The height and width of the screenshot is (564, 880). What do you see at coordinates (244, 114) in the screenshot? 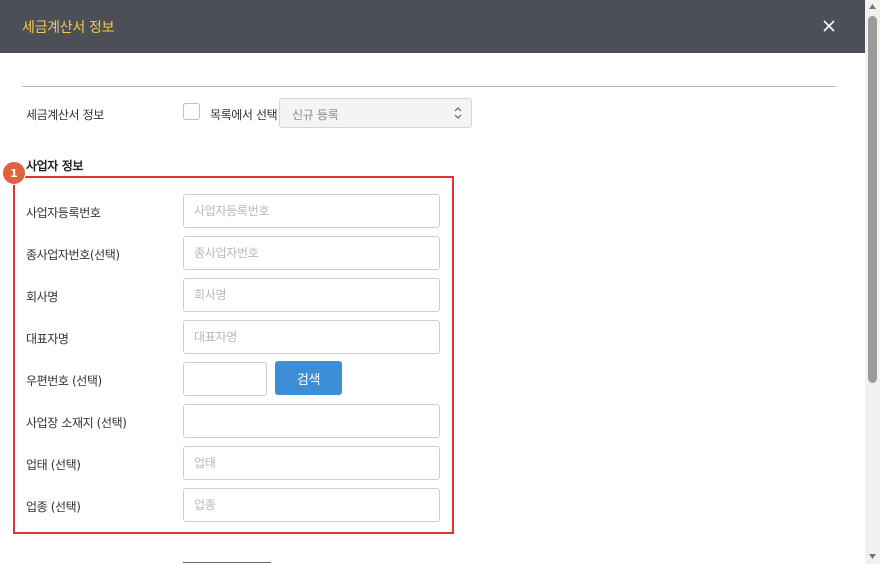
I see `select-from-list-label: 목록에서 선택` at bounding box center [244, 114].